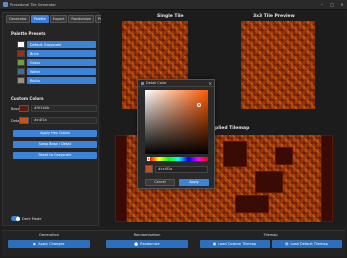  Describe the element at coordinates (270, 235) in the screenshot. I see `tilemap-group-title: Tilemap` at that location.